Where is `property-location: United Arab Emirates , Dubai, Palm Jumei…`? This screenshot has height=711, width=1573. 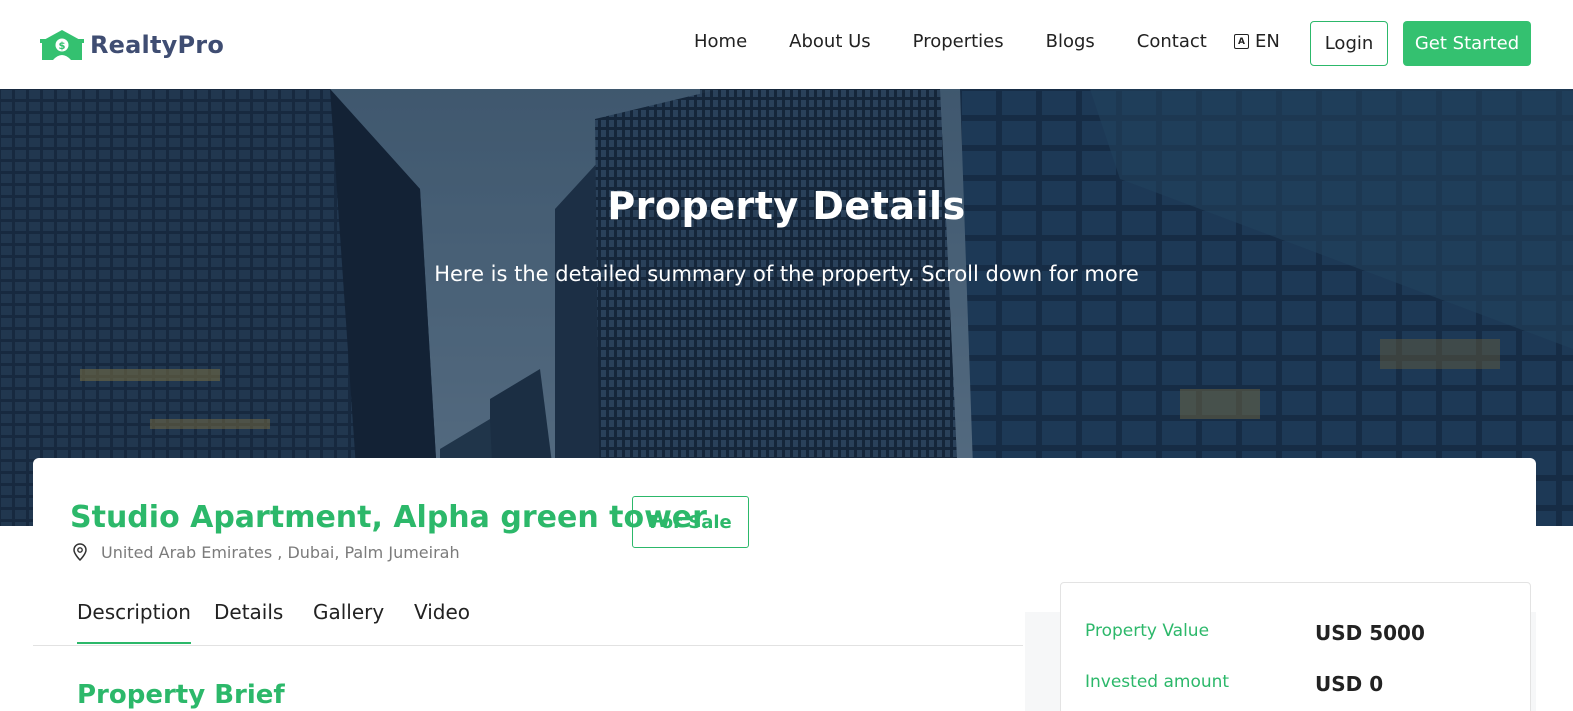
property-location: United Arab Emirates , Dubai, Palm Jumei… is located at coordinates (280, 552).